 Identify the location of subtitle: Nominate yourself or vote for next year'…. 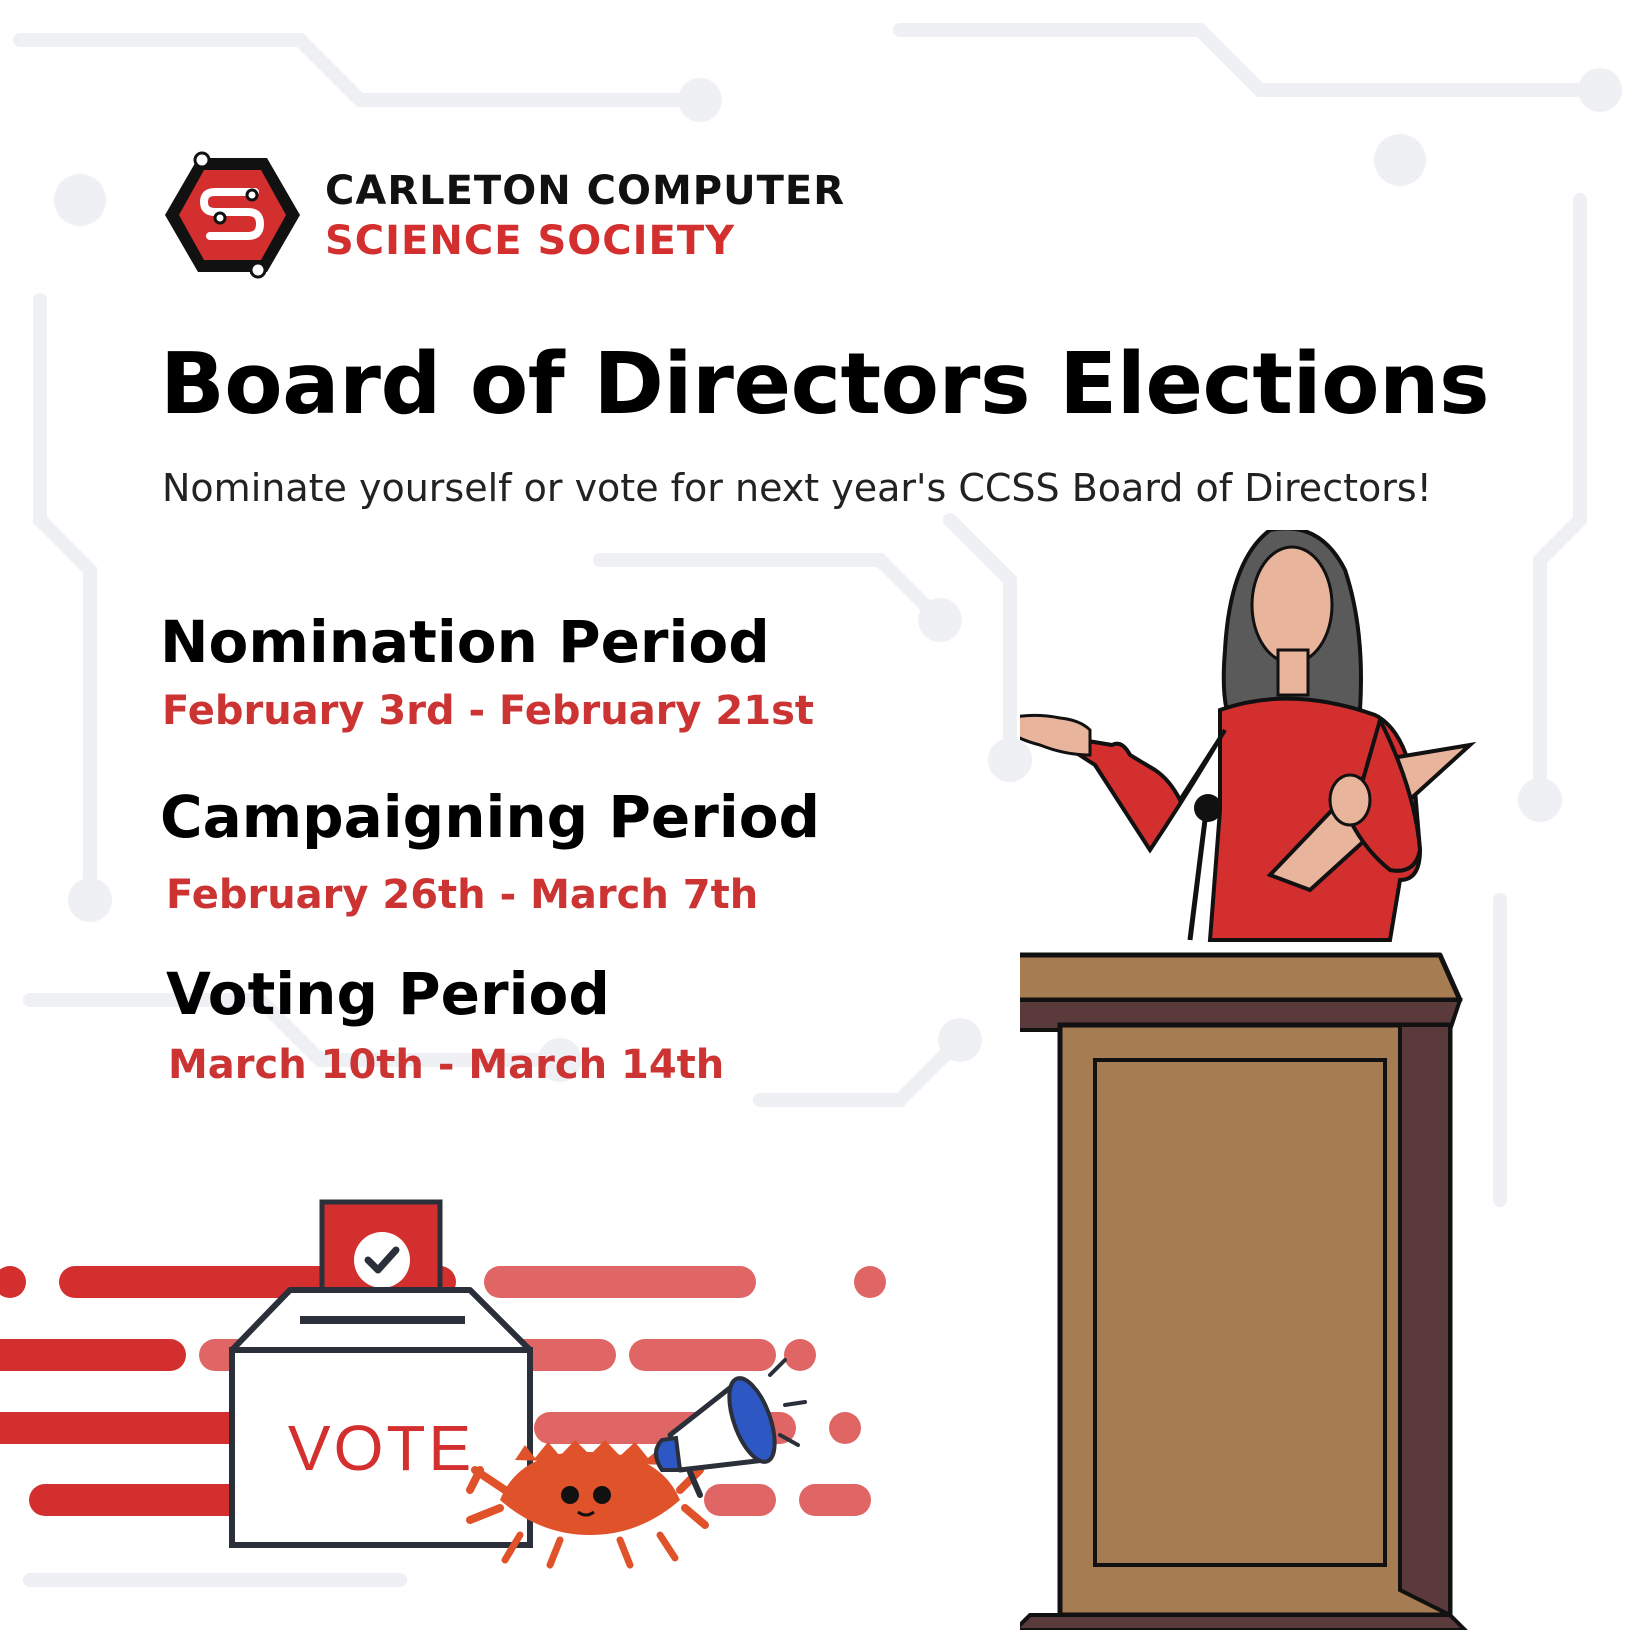
(797, 488).